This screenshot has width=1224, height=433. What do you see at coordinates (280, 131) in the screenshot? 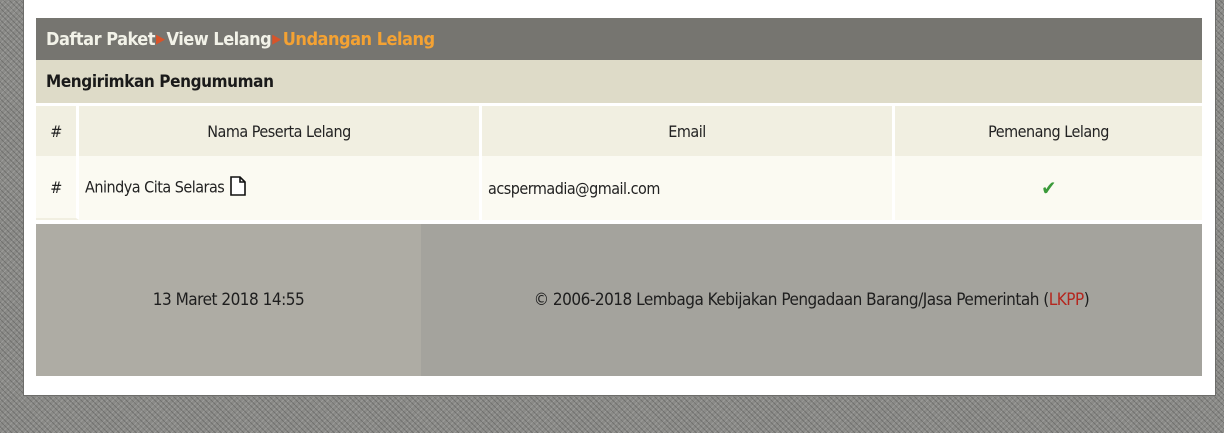
I see `column-header-name: Nama Peserta Lelang` at bounding box center [280, 131].